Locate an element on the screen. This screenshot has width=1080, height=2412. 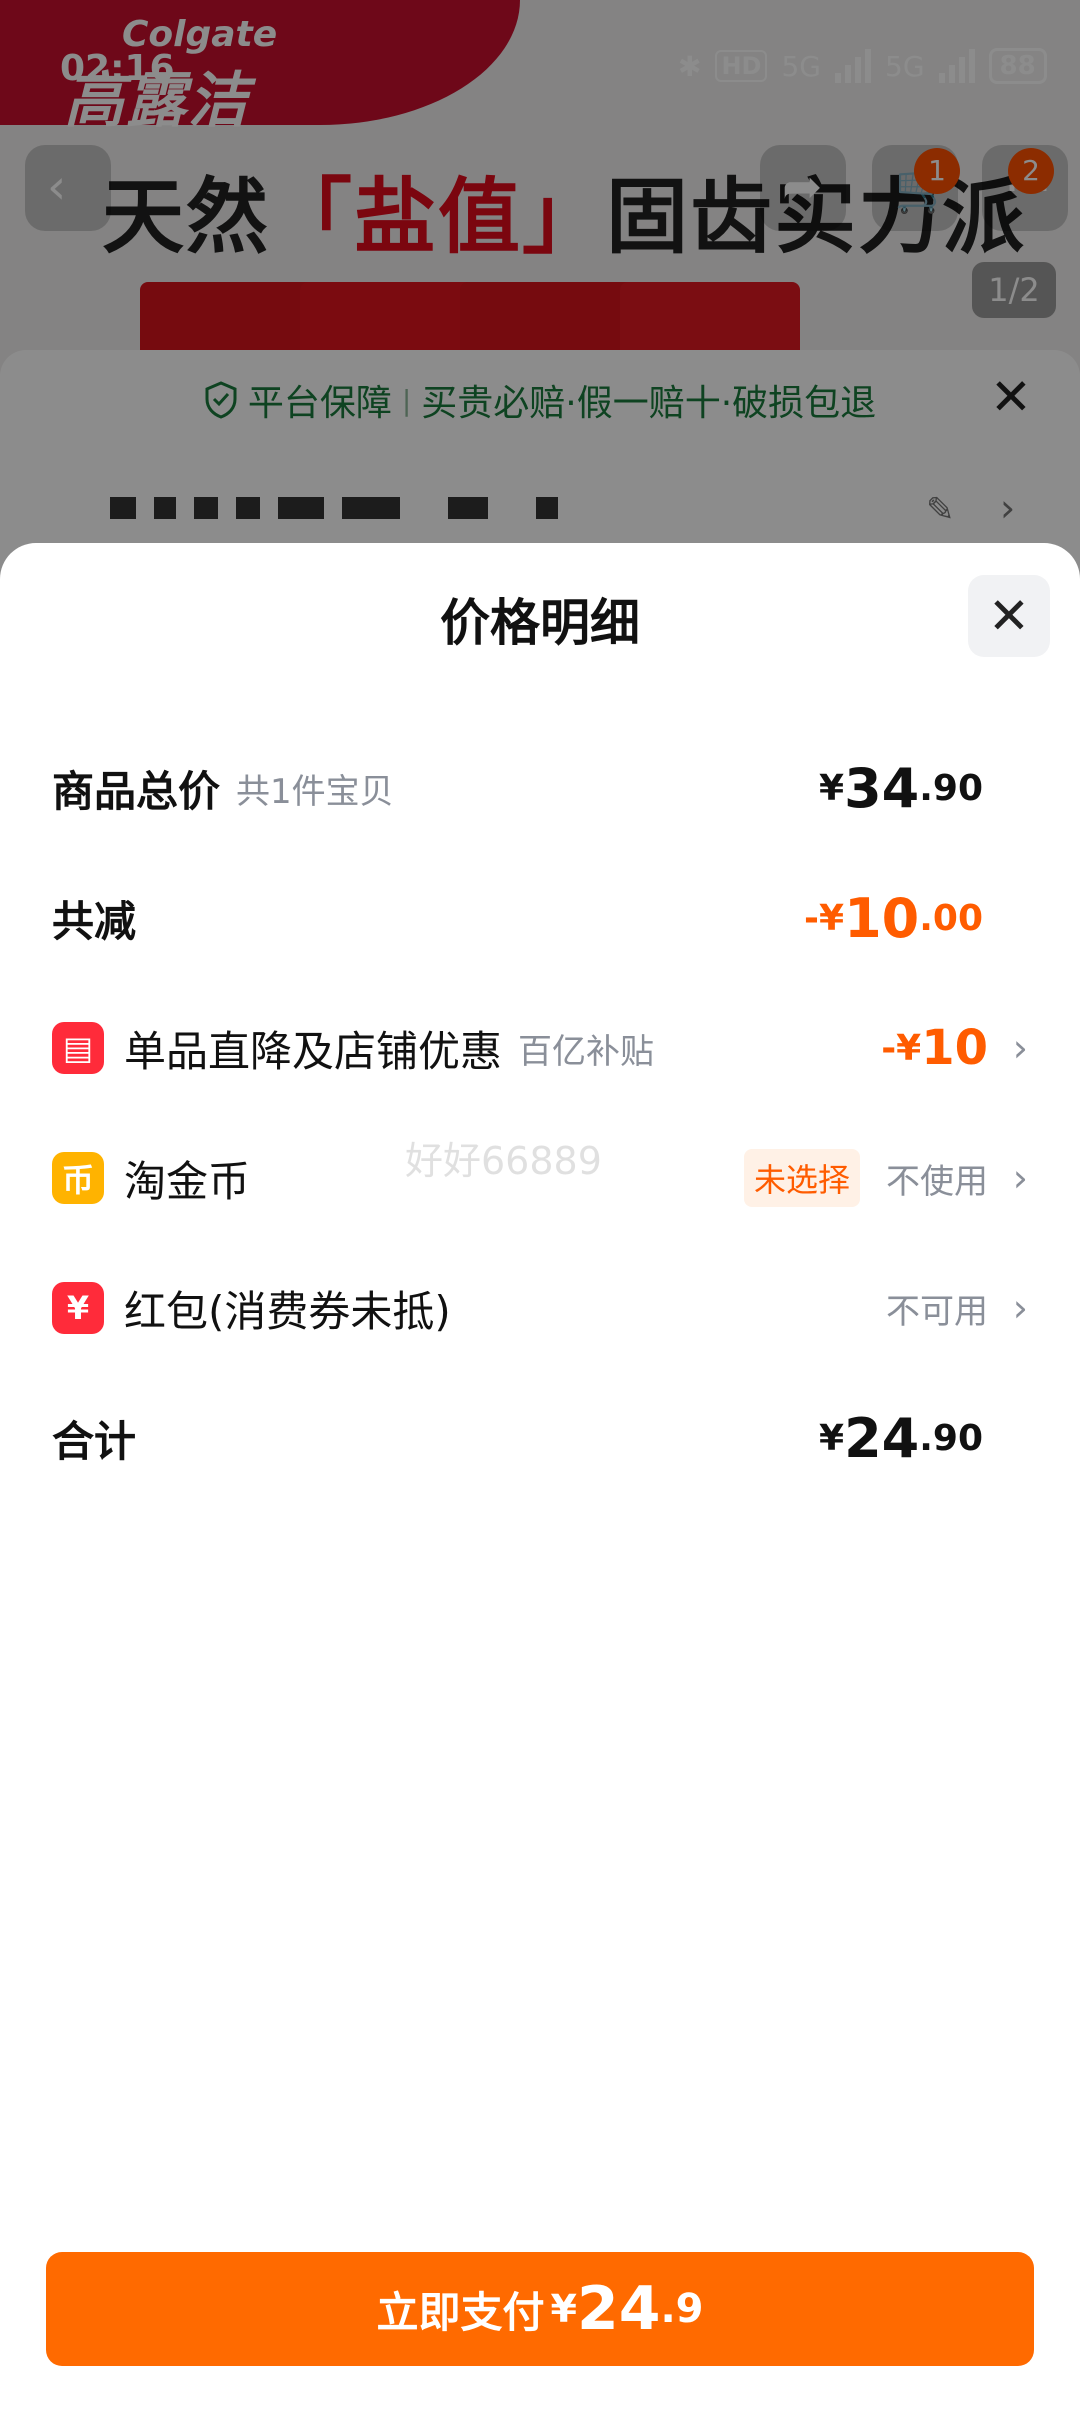
coin-label: 淘金币 is located at coordinates (187, 1181).